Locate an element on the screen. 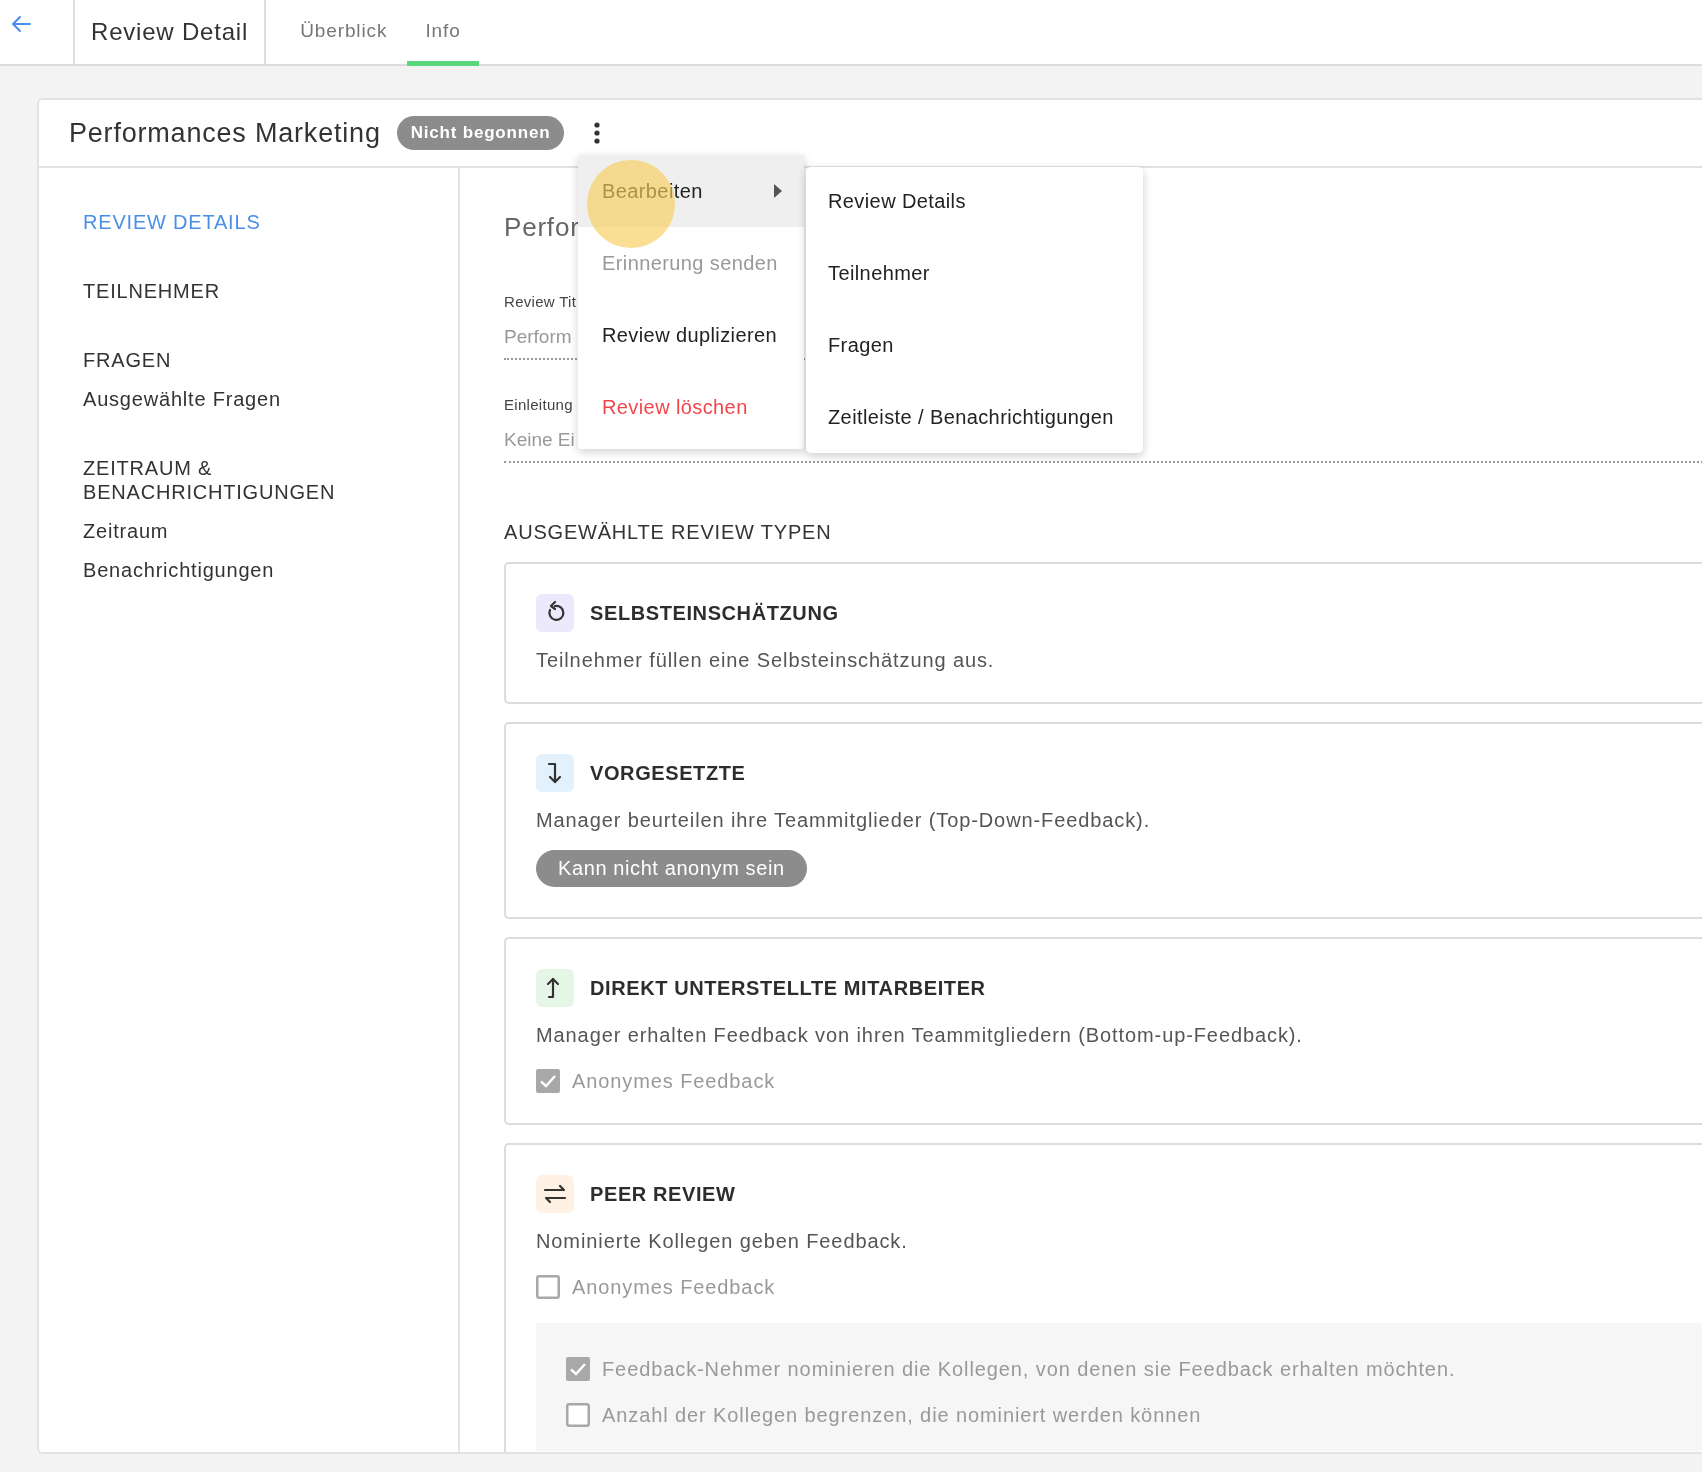 Image resolution: width=1702 pixels, height=1472 pixels. menu-item: Review löschen is located at coordinates (691, 407).